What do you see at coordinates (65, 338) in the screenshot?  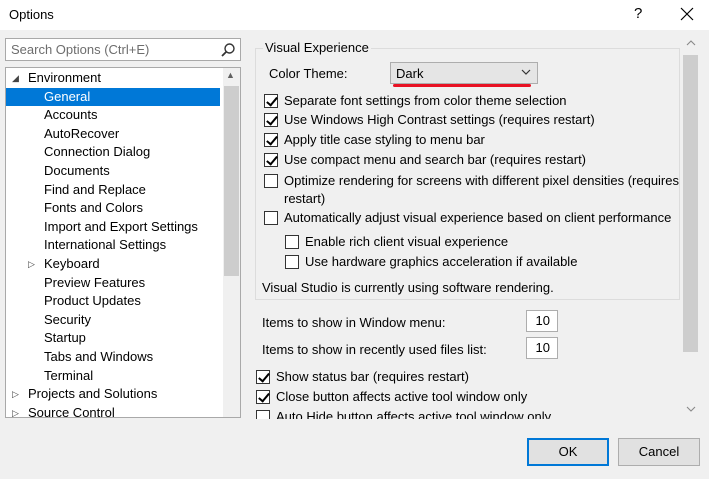 I see `tree-item-label: Startup` at bounding box center [65, 338].